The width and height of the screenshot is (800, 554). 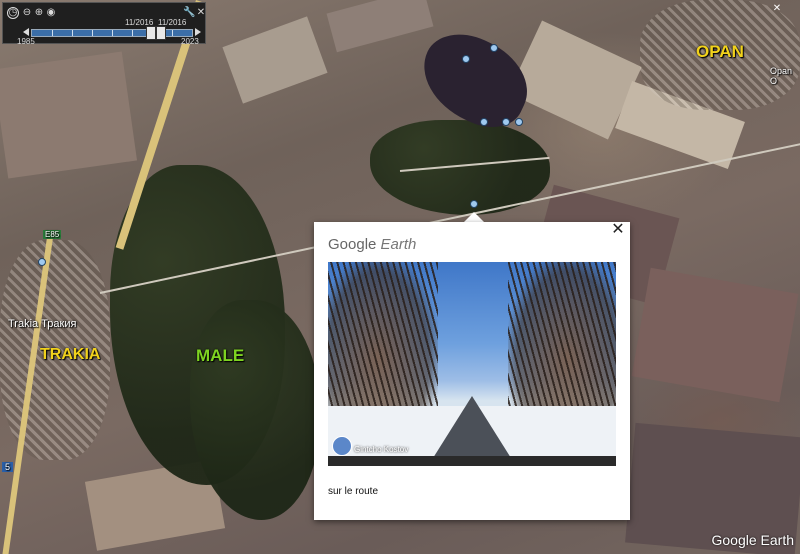 I want to click on zoom-out-icon: ⊖, so click(x=27, y=13).